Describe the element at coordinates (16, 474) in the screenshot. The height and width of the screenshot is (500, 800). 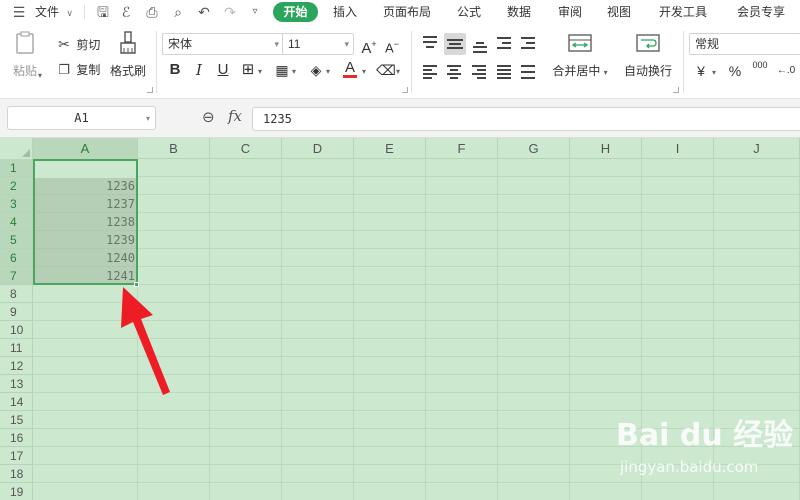
I see `row-header-18: 18` at that location.